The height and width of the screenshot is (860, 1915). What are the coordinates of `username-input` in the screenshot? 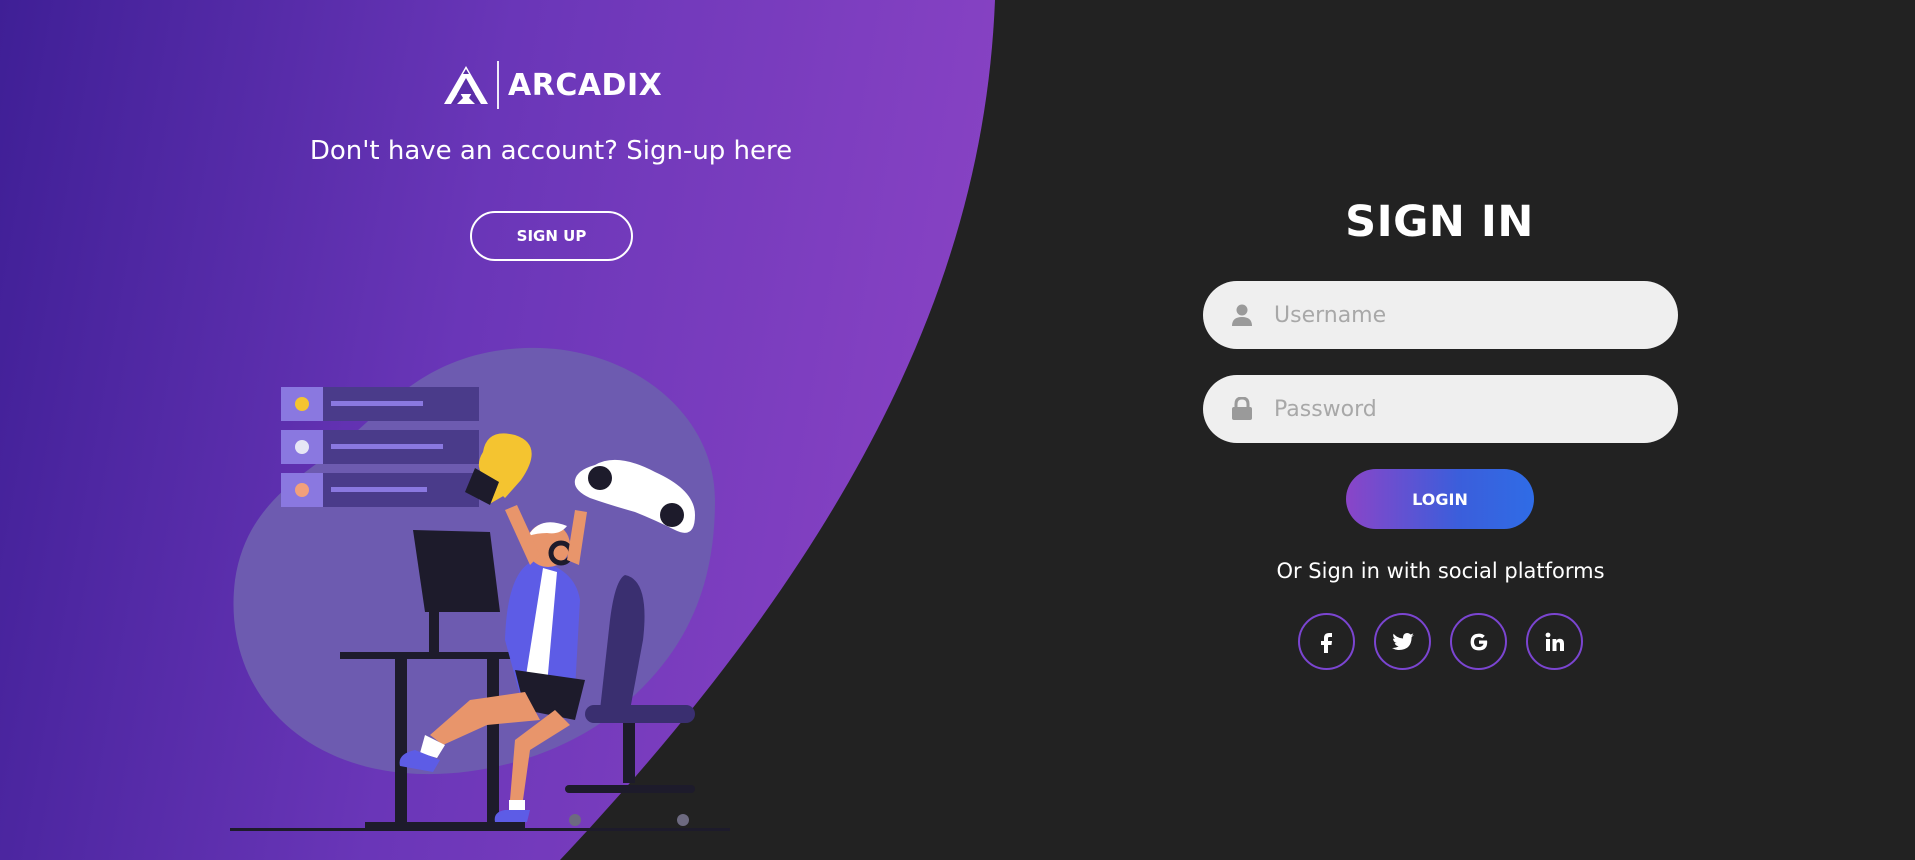 It's located at (1459, 315).